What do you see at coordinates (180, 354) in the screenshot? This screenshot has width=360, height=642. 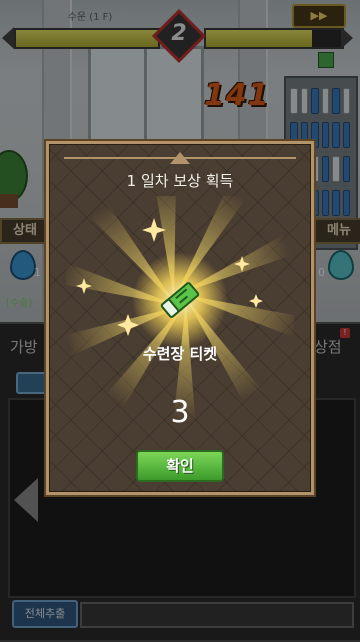 I see `reward-item-name: 수련장 티켓` at bounding box center [180, 354].